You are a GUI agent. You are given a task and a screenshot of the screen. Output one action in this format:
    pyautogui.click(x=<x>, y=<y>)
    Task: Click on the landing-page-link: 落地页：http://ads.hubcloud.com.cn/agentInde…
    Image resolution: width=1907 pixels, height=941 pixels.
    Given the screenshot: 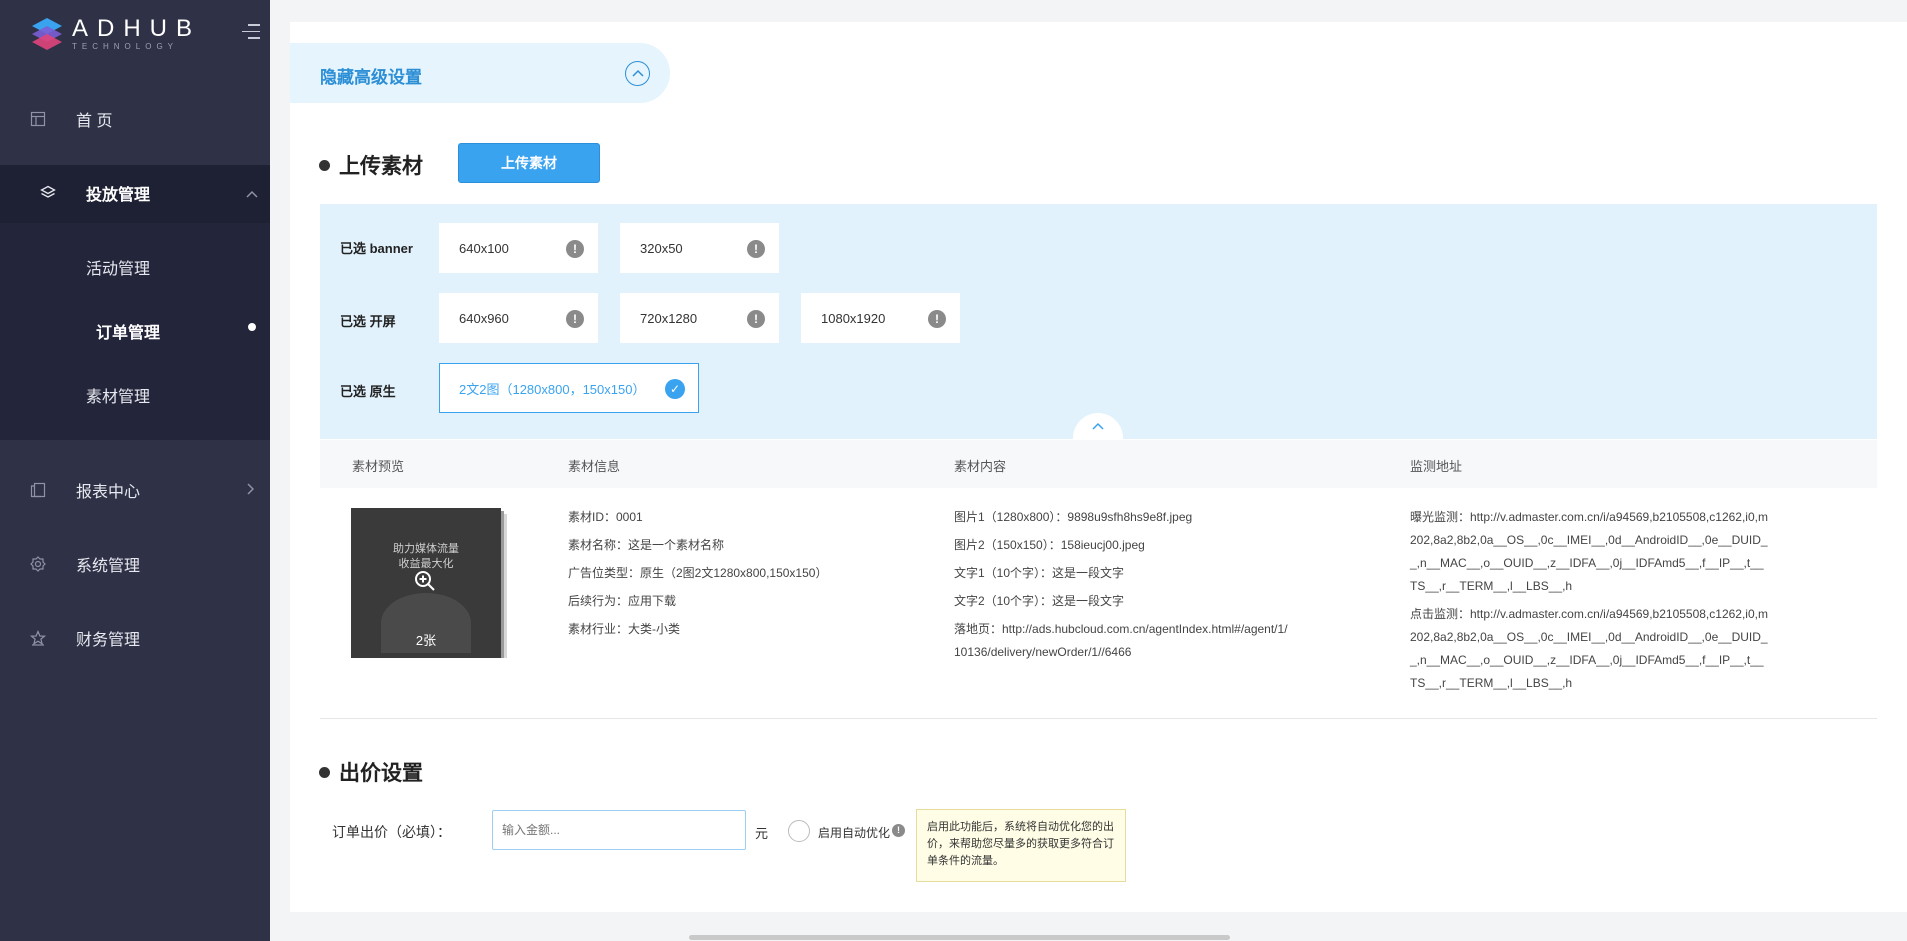 What is the action you would take?
    pyautogui.click(x=1124, y=639)
    